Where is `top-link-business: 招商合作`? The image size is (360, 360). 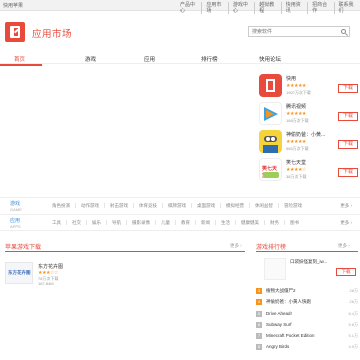
top-link-business: 招商合作 is located at coordinates (320, 8).